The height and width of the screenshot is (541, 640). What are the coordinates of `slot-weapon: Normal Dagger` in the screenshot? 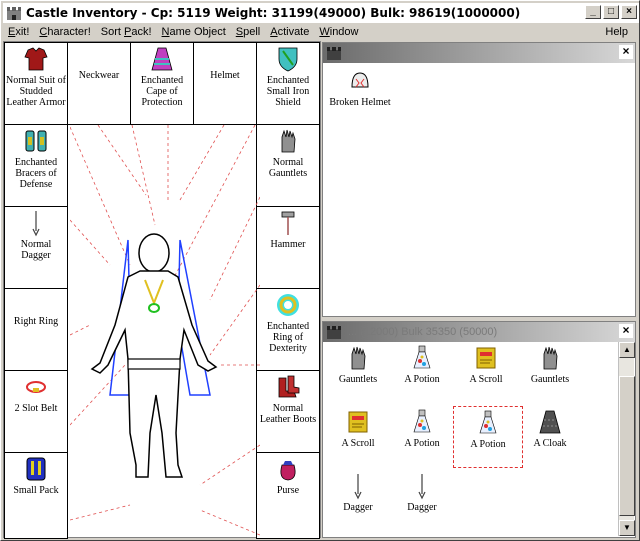 It's located at (36, 247).